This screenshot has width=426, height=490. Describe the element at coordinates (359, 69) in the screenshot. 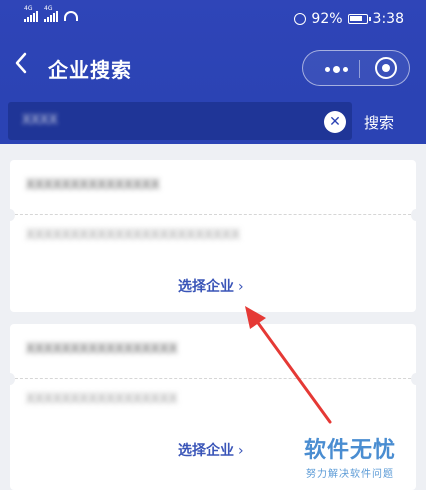

I see `capsule-divider` at that location.